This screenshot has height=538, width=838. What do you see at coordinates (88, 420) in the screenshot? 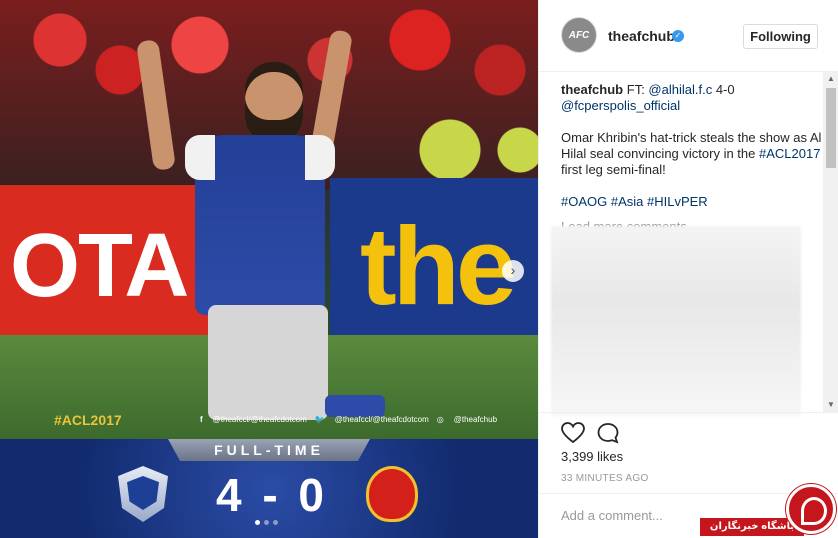
I see `media-hashtag: #ACL2017` at bounding box center [88, 420].